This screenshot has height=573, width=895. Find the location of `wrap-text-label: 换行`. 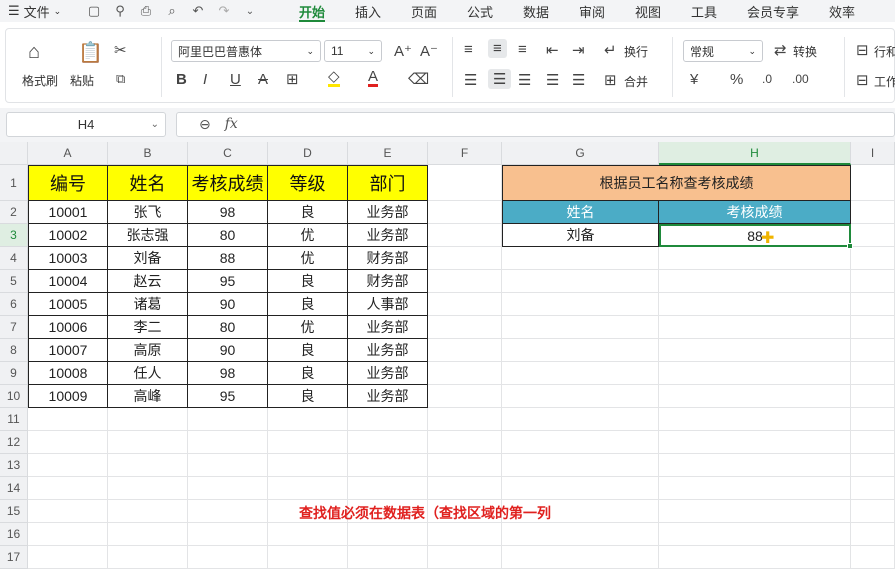

wrap-text-label: 换行 is located at coordinates (636, 51).